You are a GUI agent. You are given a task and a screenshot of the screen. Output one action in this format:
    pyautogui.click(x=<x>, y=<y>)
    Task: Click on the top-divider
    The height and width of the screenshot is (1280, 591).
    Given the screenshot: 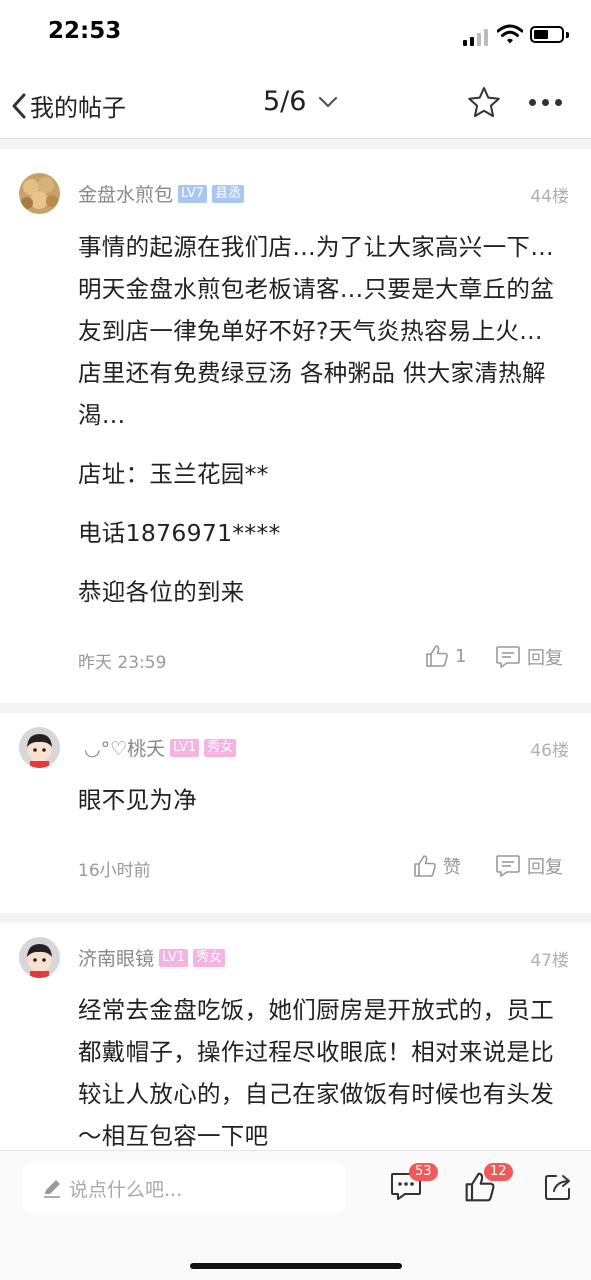 What is the action you would take?
    pyautogui.click(x=295, y=144)
    